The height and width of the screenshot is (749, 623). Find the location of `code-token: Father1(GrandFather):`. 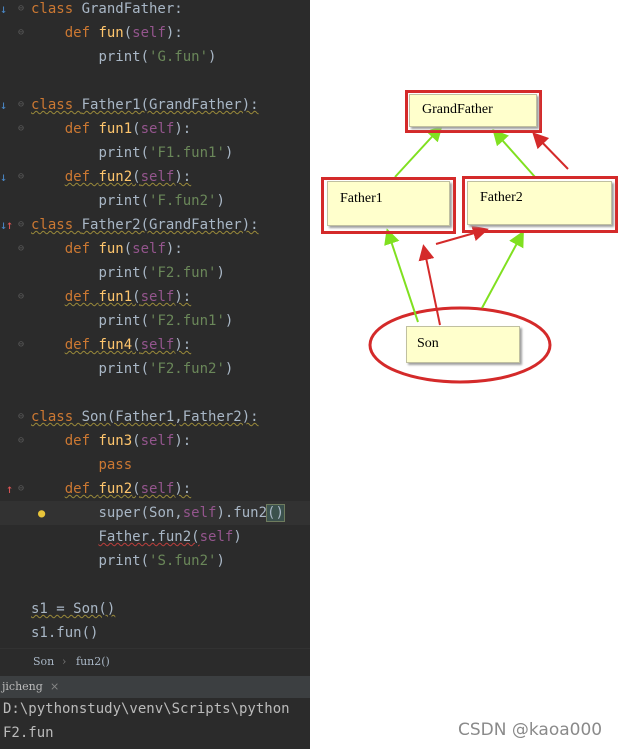

code-token: Father1(GrandFather): is located at coordinates (170, 105).